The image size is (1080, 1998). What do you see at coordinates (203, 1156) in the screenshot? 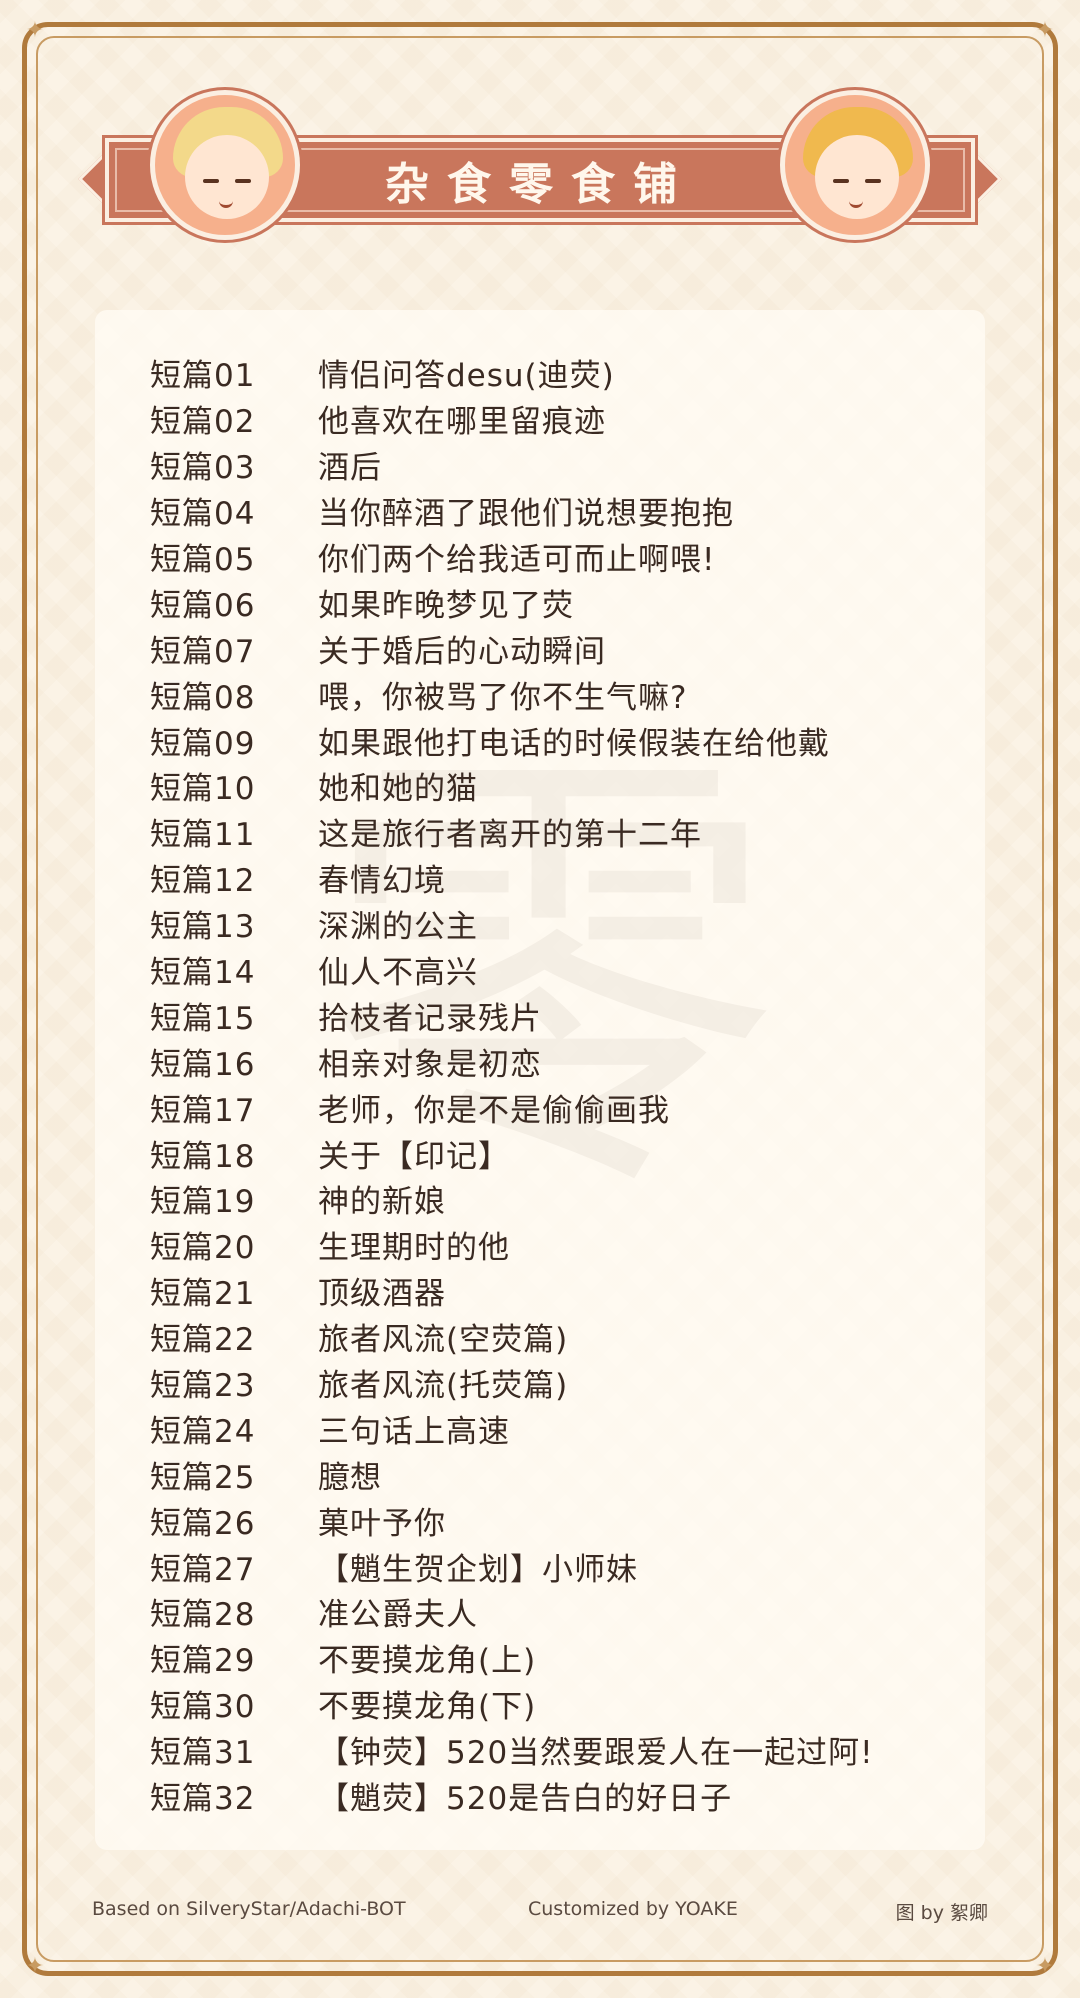
I see `story-number: 短篇18` at bounding box center [203, 1156].